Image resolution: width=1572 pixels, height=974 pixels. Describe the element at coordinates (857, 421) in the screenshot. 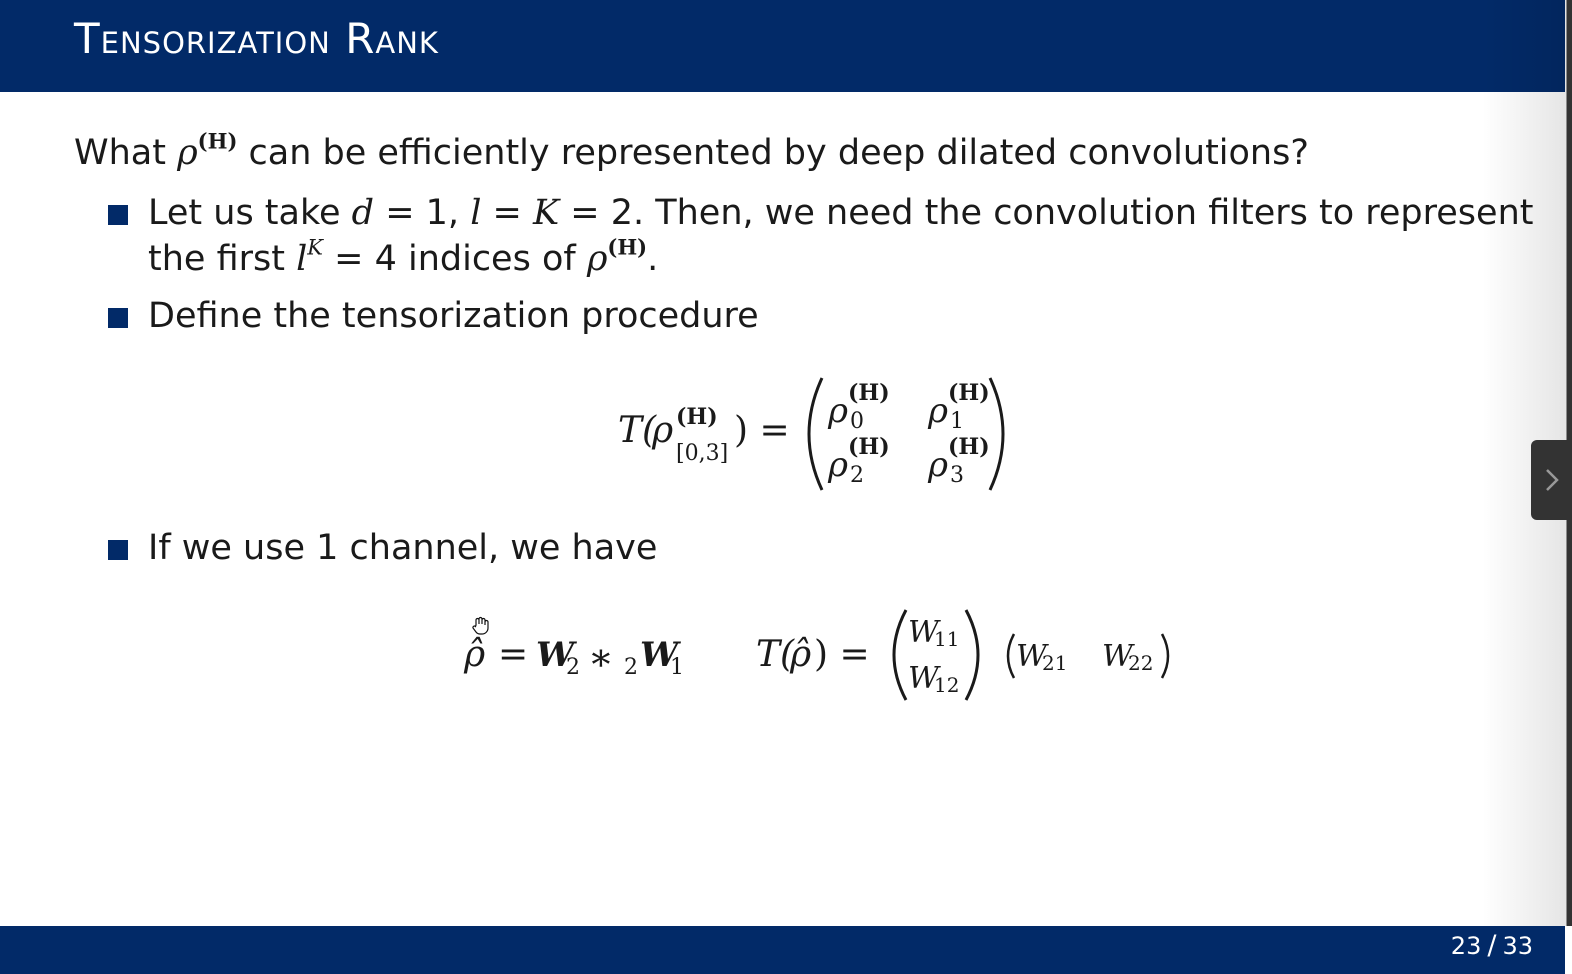

I see `svg-text: 0` at that location.